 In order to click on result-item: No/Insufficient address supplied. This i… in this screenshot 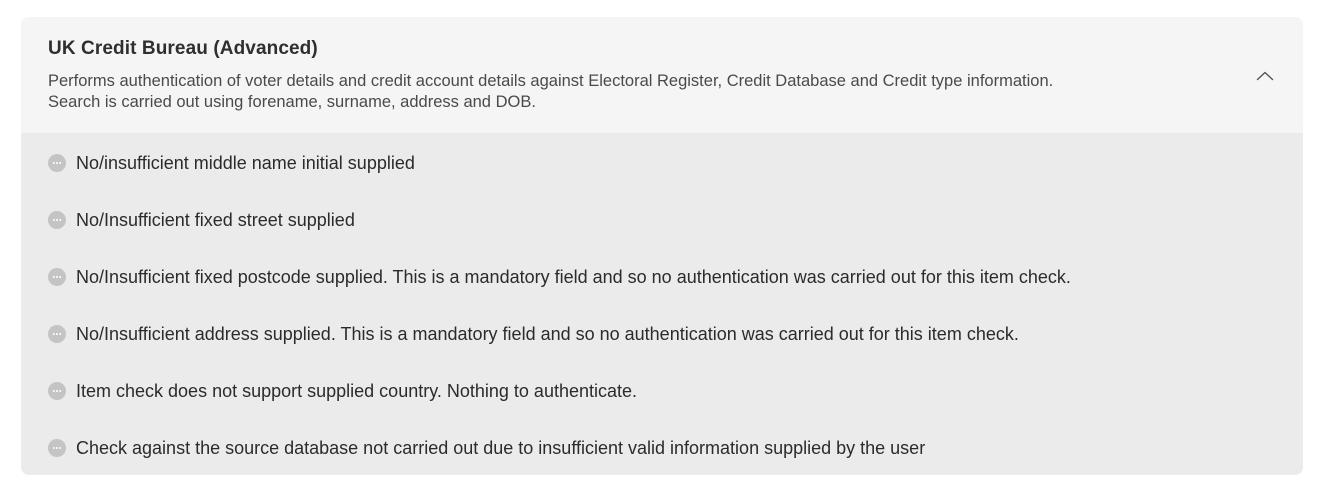, I will do `click(662, 333)`.